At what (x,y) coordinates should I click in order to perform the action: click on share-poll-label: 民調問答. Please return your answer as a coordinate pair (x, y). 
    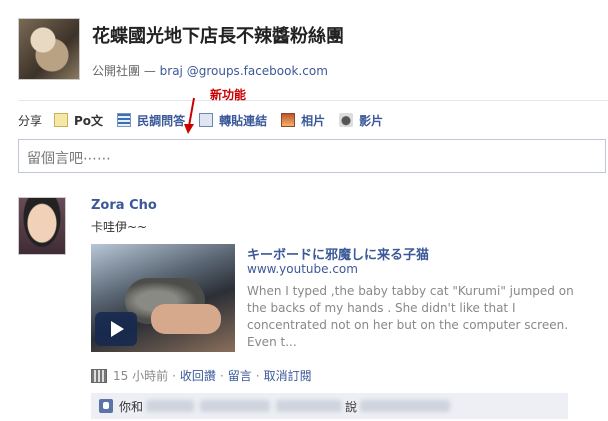
    Looking at the image, I should click on (161, 120).